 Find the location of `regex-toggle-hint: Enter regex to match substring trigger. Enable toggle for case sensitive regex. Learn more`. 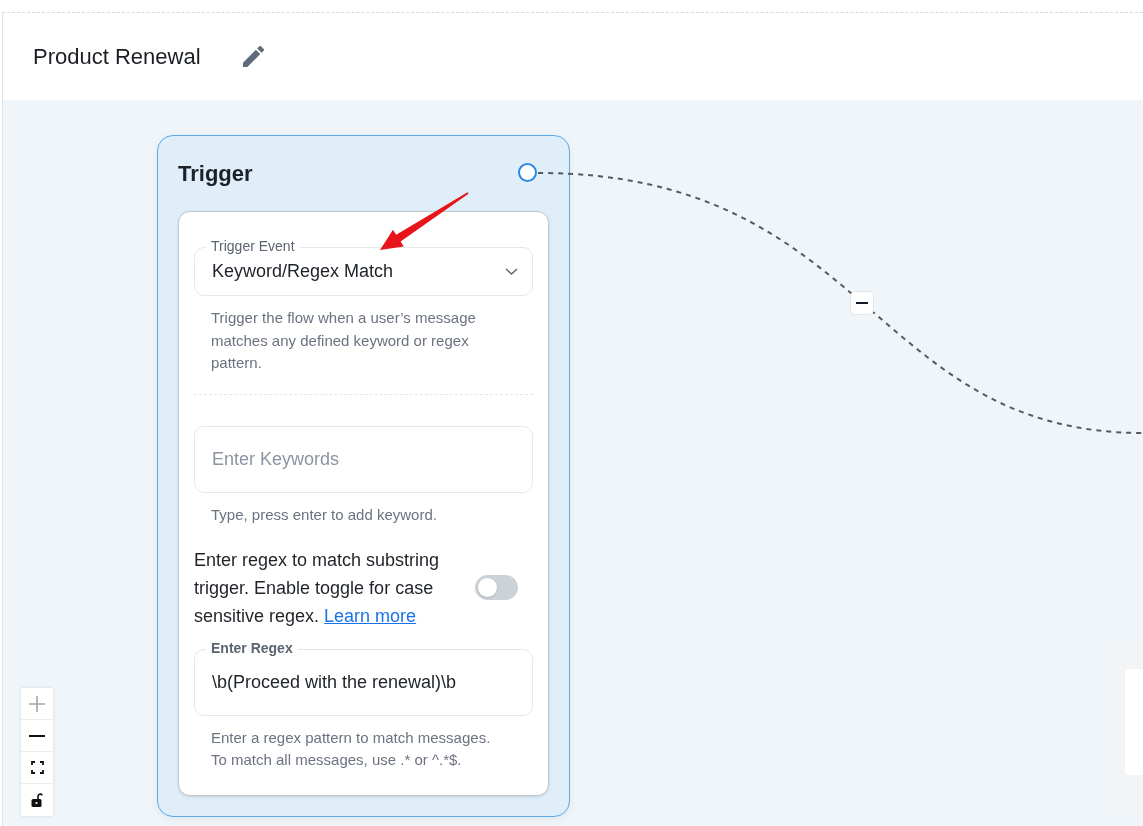

regex-toggle-hint: Enter regex to match substring trigger. Enable toggle for case sensitive regex. Learn more is located at coordinates (317, 588).